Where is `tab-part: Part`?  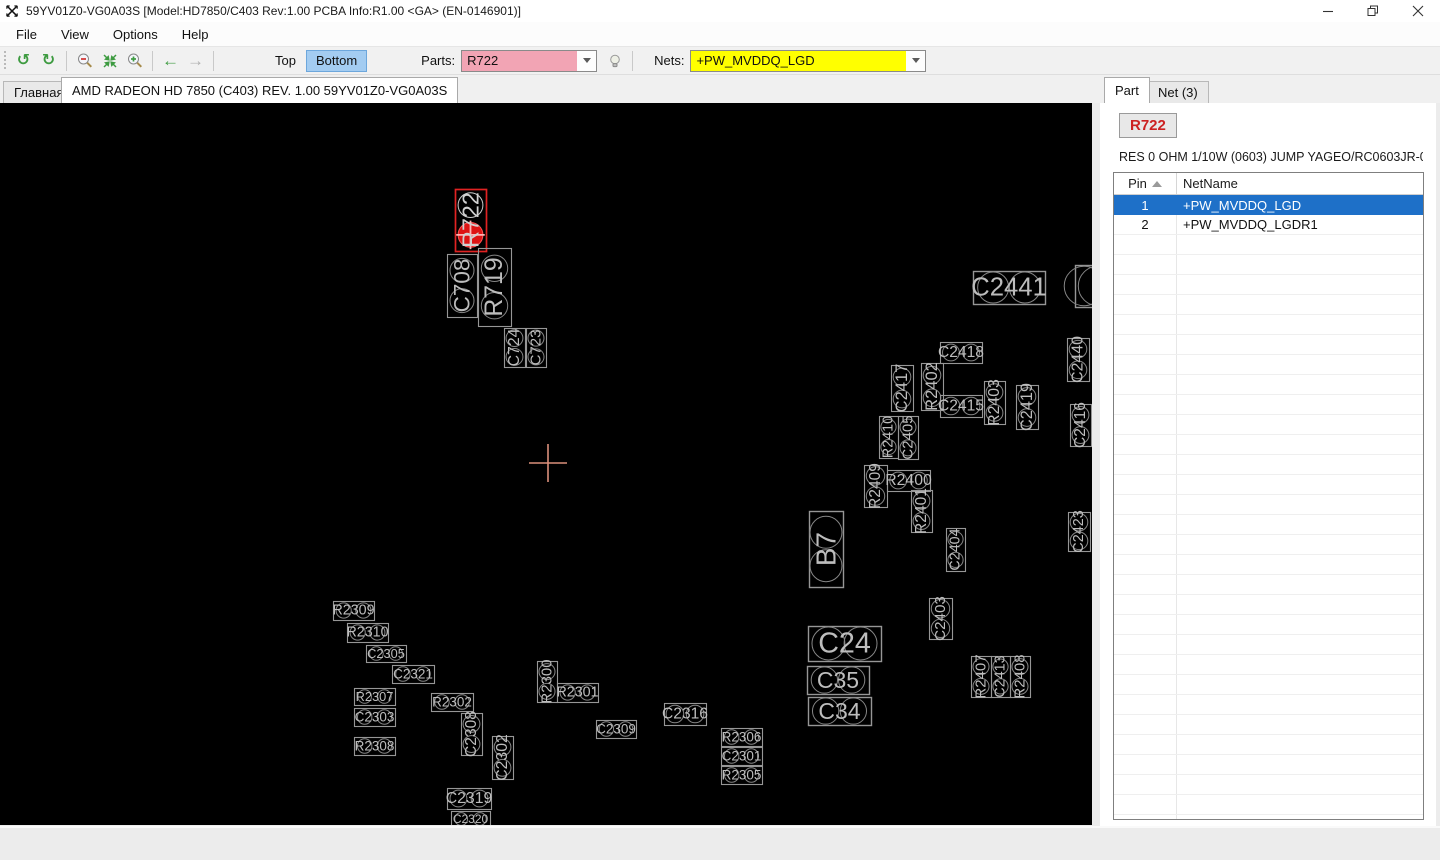
tab-part: Part is located at coordinates (1127, 90).